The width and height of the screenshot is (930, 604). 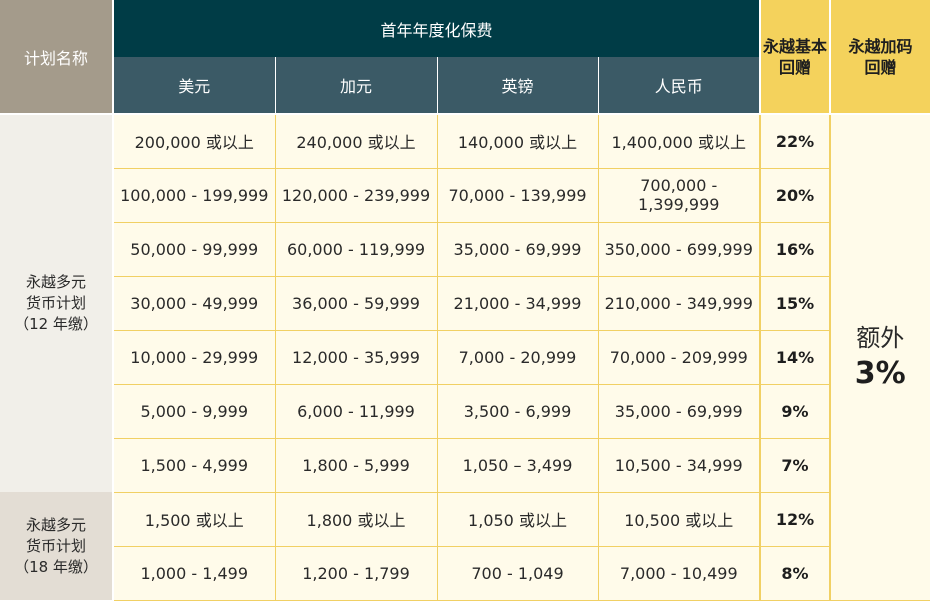 What do you see at coordinates (356, 303) in the screenshot?
I see `cad-cell: 36,000 - 59,999` at bounding box center [356, 303].